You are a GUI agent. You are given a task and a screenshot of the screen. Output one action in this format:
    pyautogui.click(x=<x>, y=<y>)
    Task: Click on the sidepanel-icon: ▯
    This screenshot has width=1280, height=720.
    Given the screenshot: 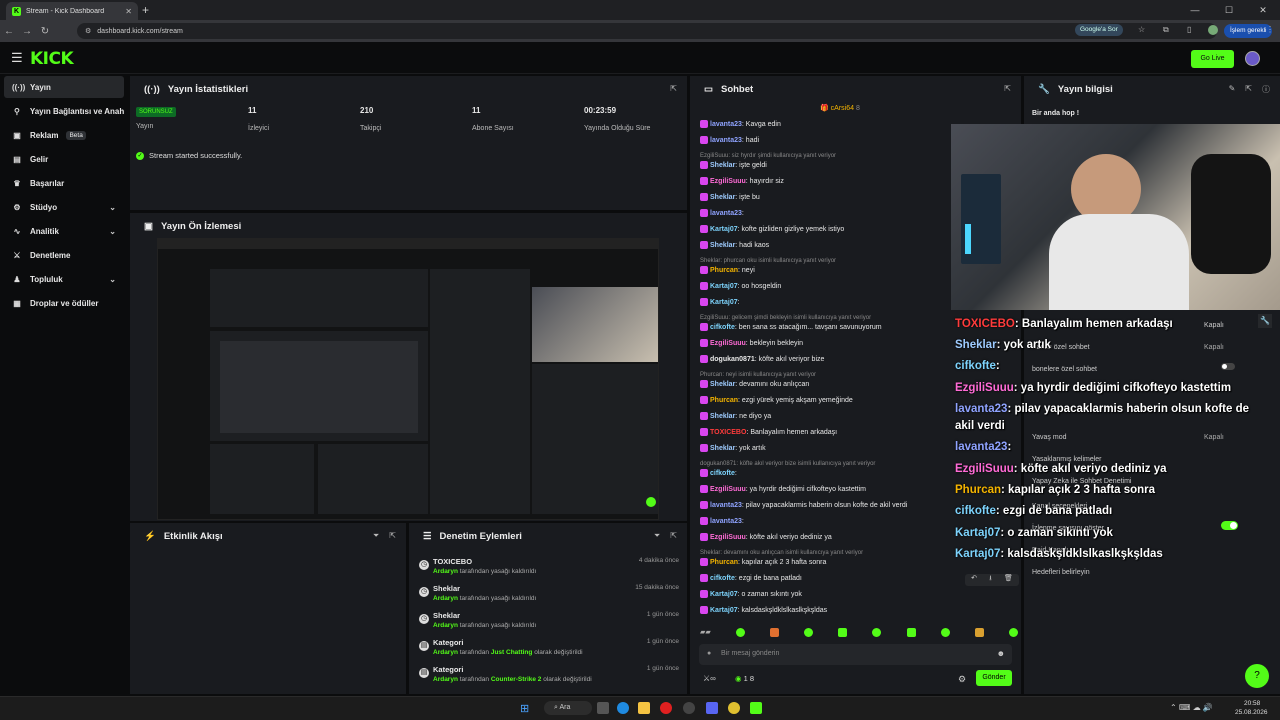 What is the action you would take?
    pyautogui.click(x=1189, y=29)
    